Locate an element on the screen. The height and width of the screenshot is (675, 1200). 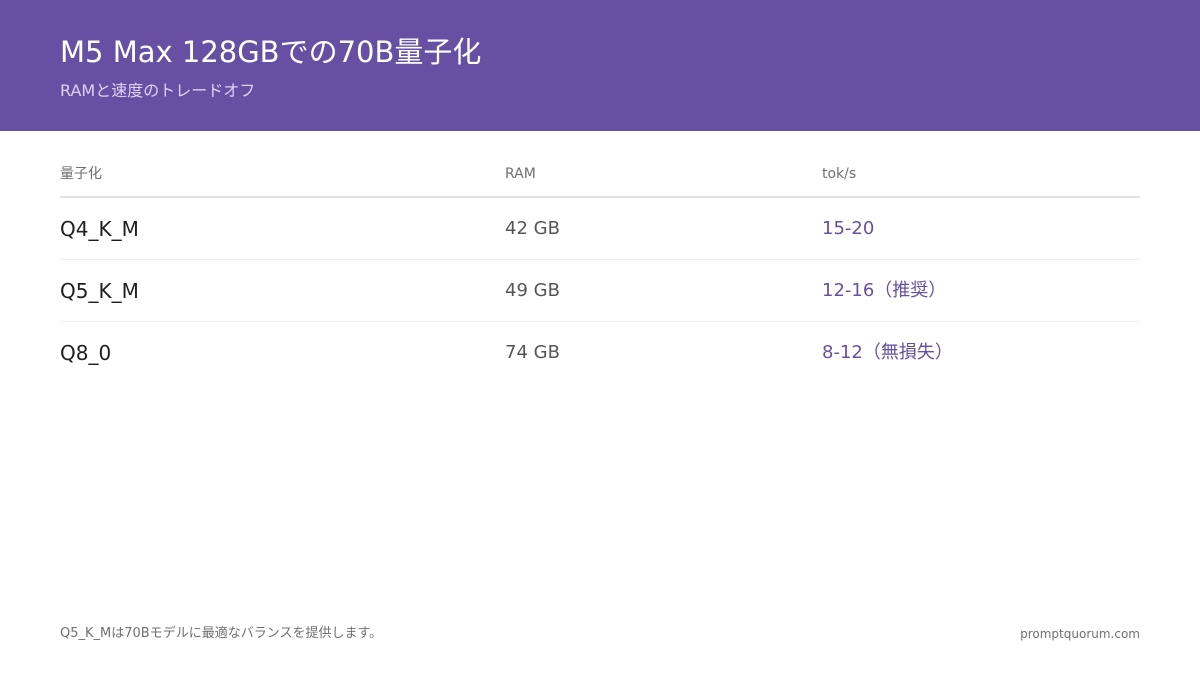
page-subtitle: RAMと速度のトレードオフ is located at coordinates (158, 90).